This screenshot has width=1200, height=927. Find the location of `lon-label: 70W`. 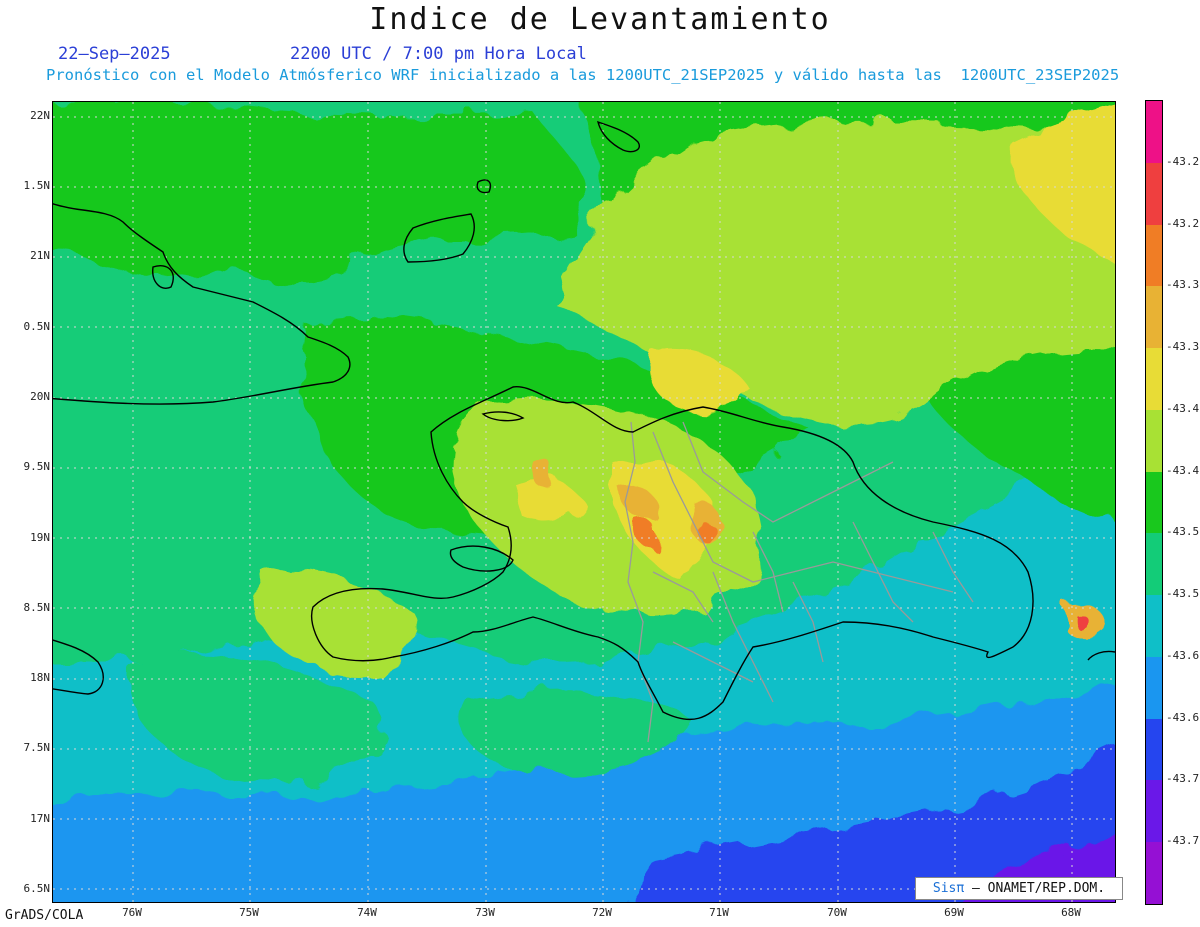

lon-label: 70W is located at coordinates (837, 912).